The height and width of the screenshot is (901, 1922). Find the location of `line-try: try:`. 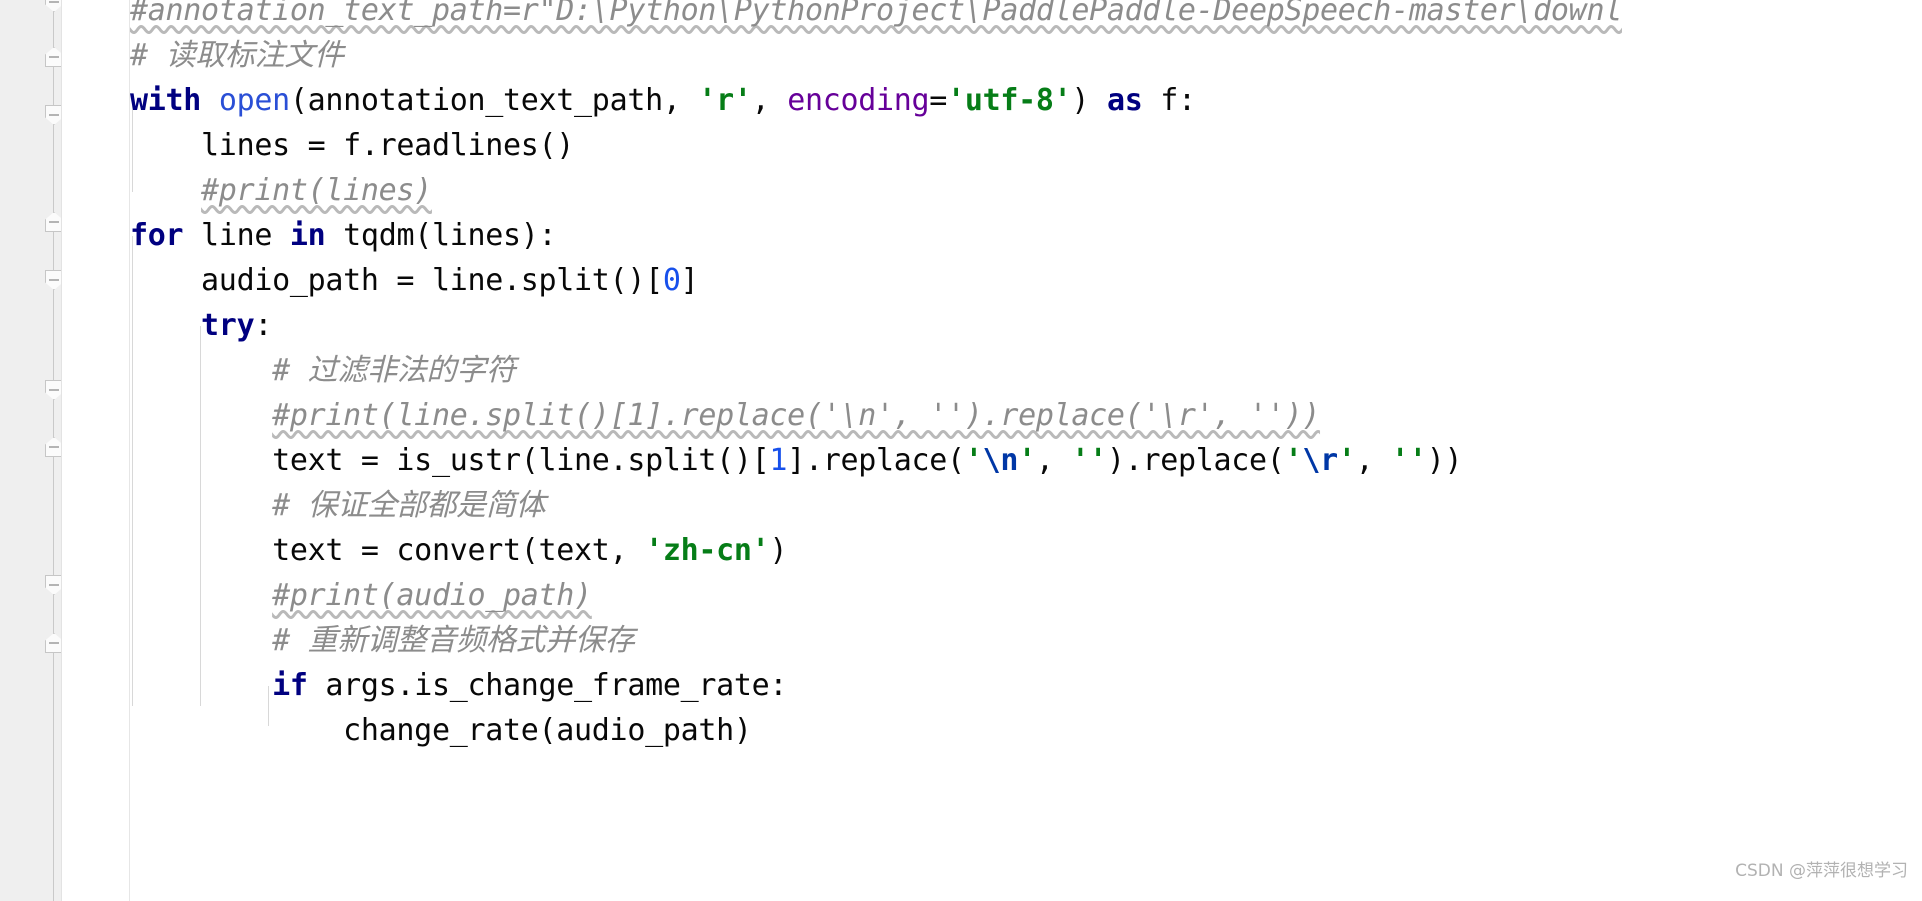

line-try: try: is located at coordinates (201, 325).